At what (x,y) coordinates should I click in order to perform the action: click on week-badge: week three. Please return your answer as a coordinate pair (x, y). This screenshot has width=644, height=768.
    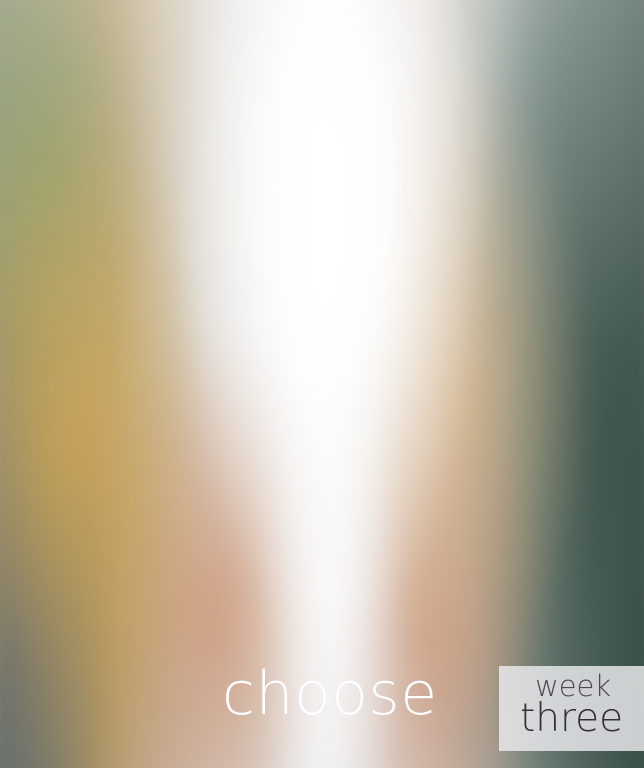
    Looking at the image, I should click on (571, 708).